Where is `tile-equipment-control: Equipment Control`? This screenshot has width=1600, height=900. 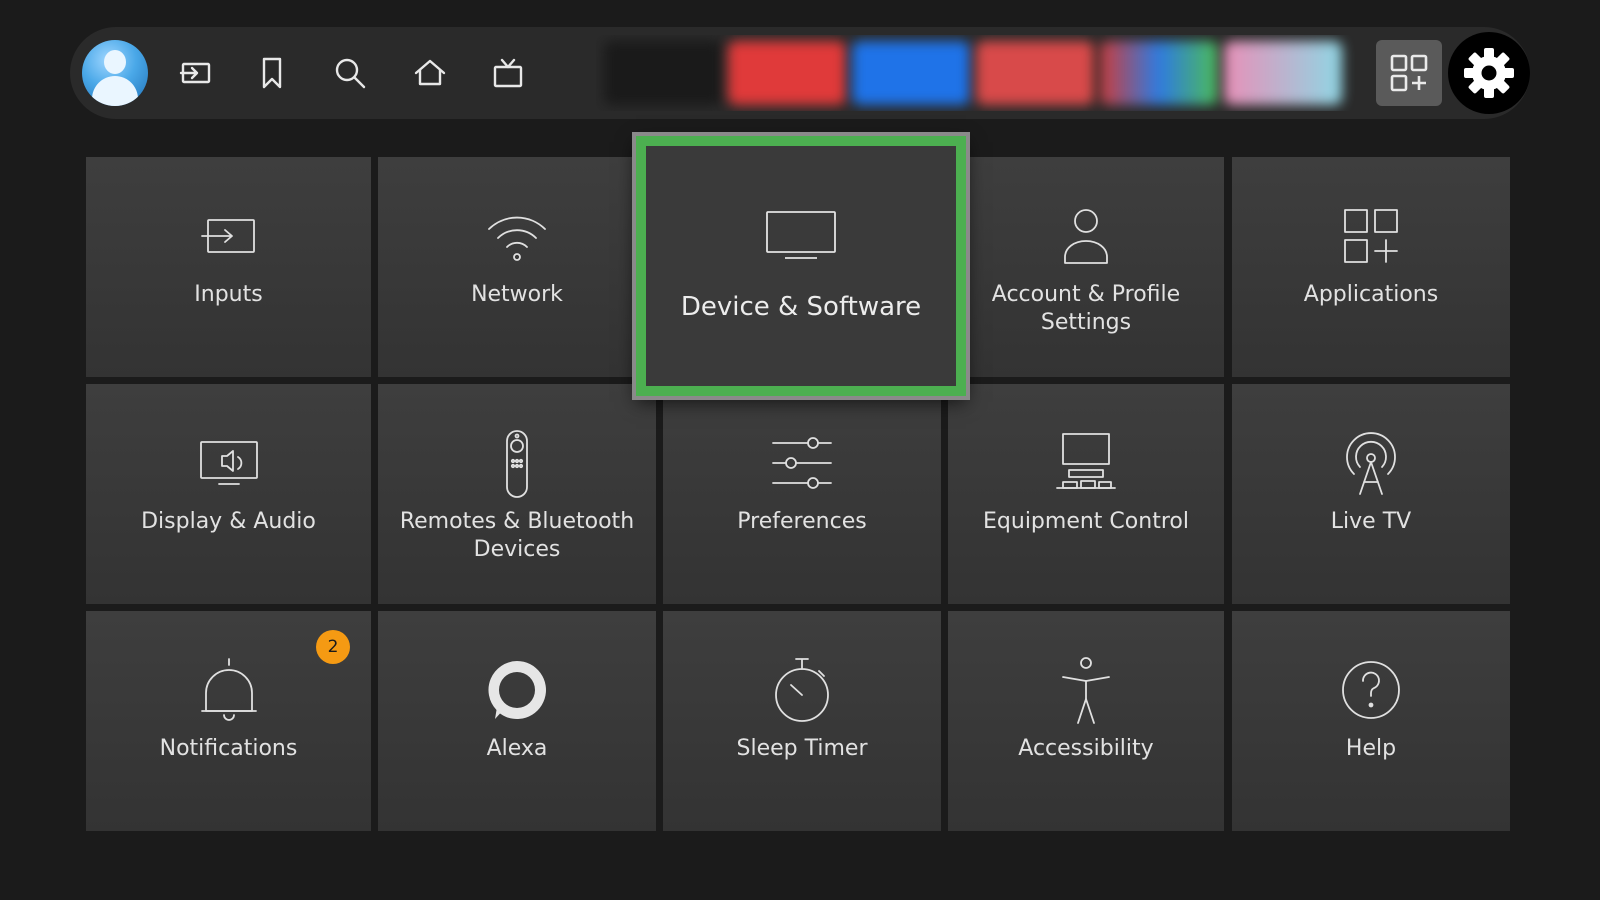
tile-equipment-control: Equipment Control is located at coordinates (1086, 494).